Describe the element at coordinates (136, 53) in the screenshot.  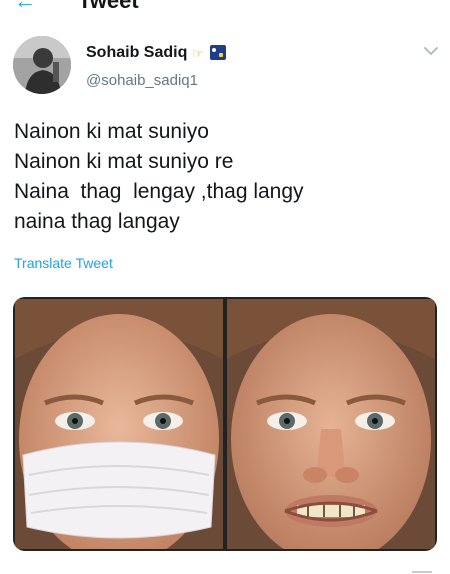
I see `author-name: Sohaib Sadiq` at that location.